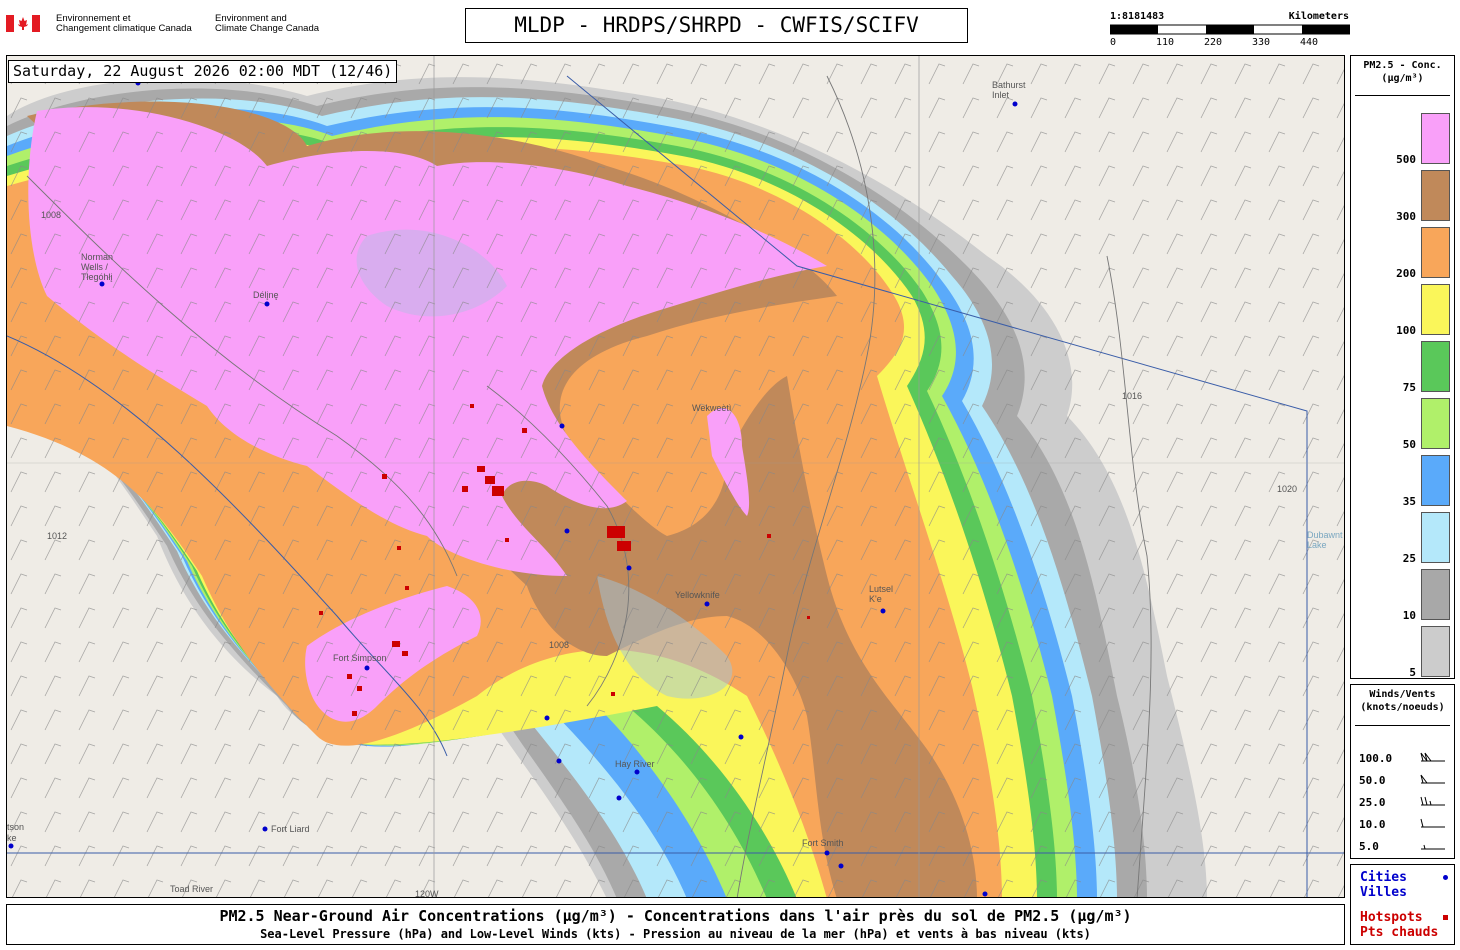  I want to click on isobar-label: 1016, so click(1132, 396).